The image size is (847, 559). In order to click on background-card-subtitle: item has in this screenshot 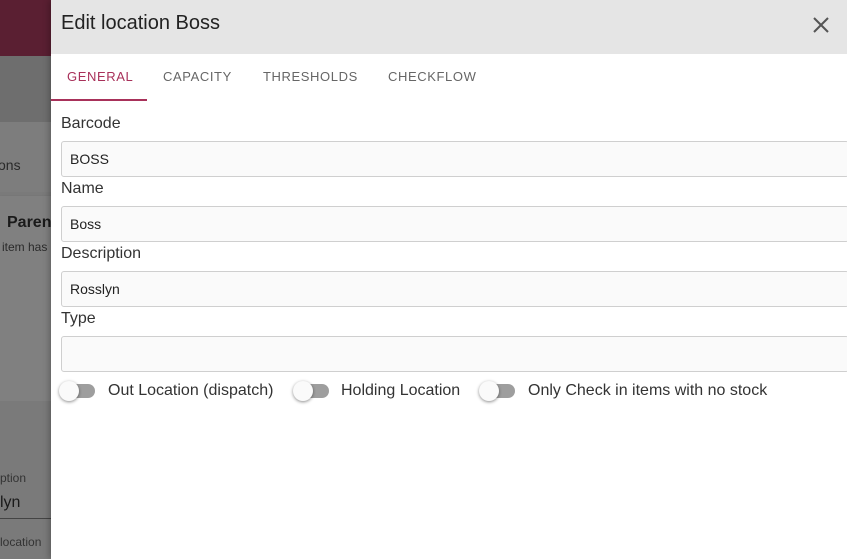, I will do `click(25, 247)`.